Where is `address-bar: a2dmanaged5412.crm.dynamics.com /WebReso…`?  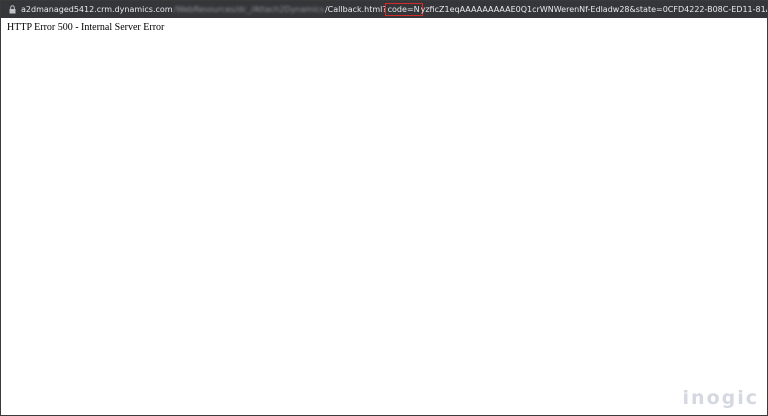
address-bar: a2dmanaged5412.crm.dynamics.com /WebReso… is located at coordinates (384, 9).